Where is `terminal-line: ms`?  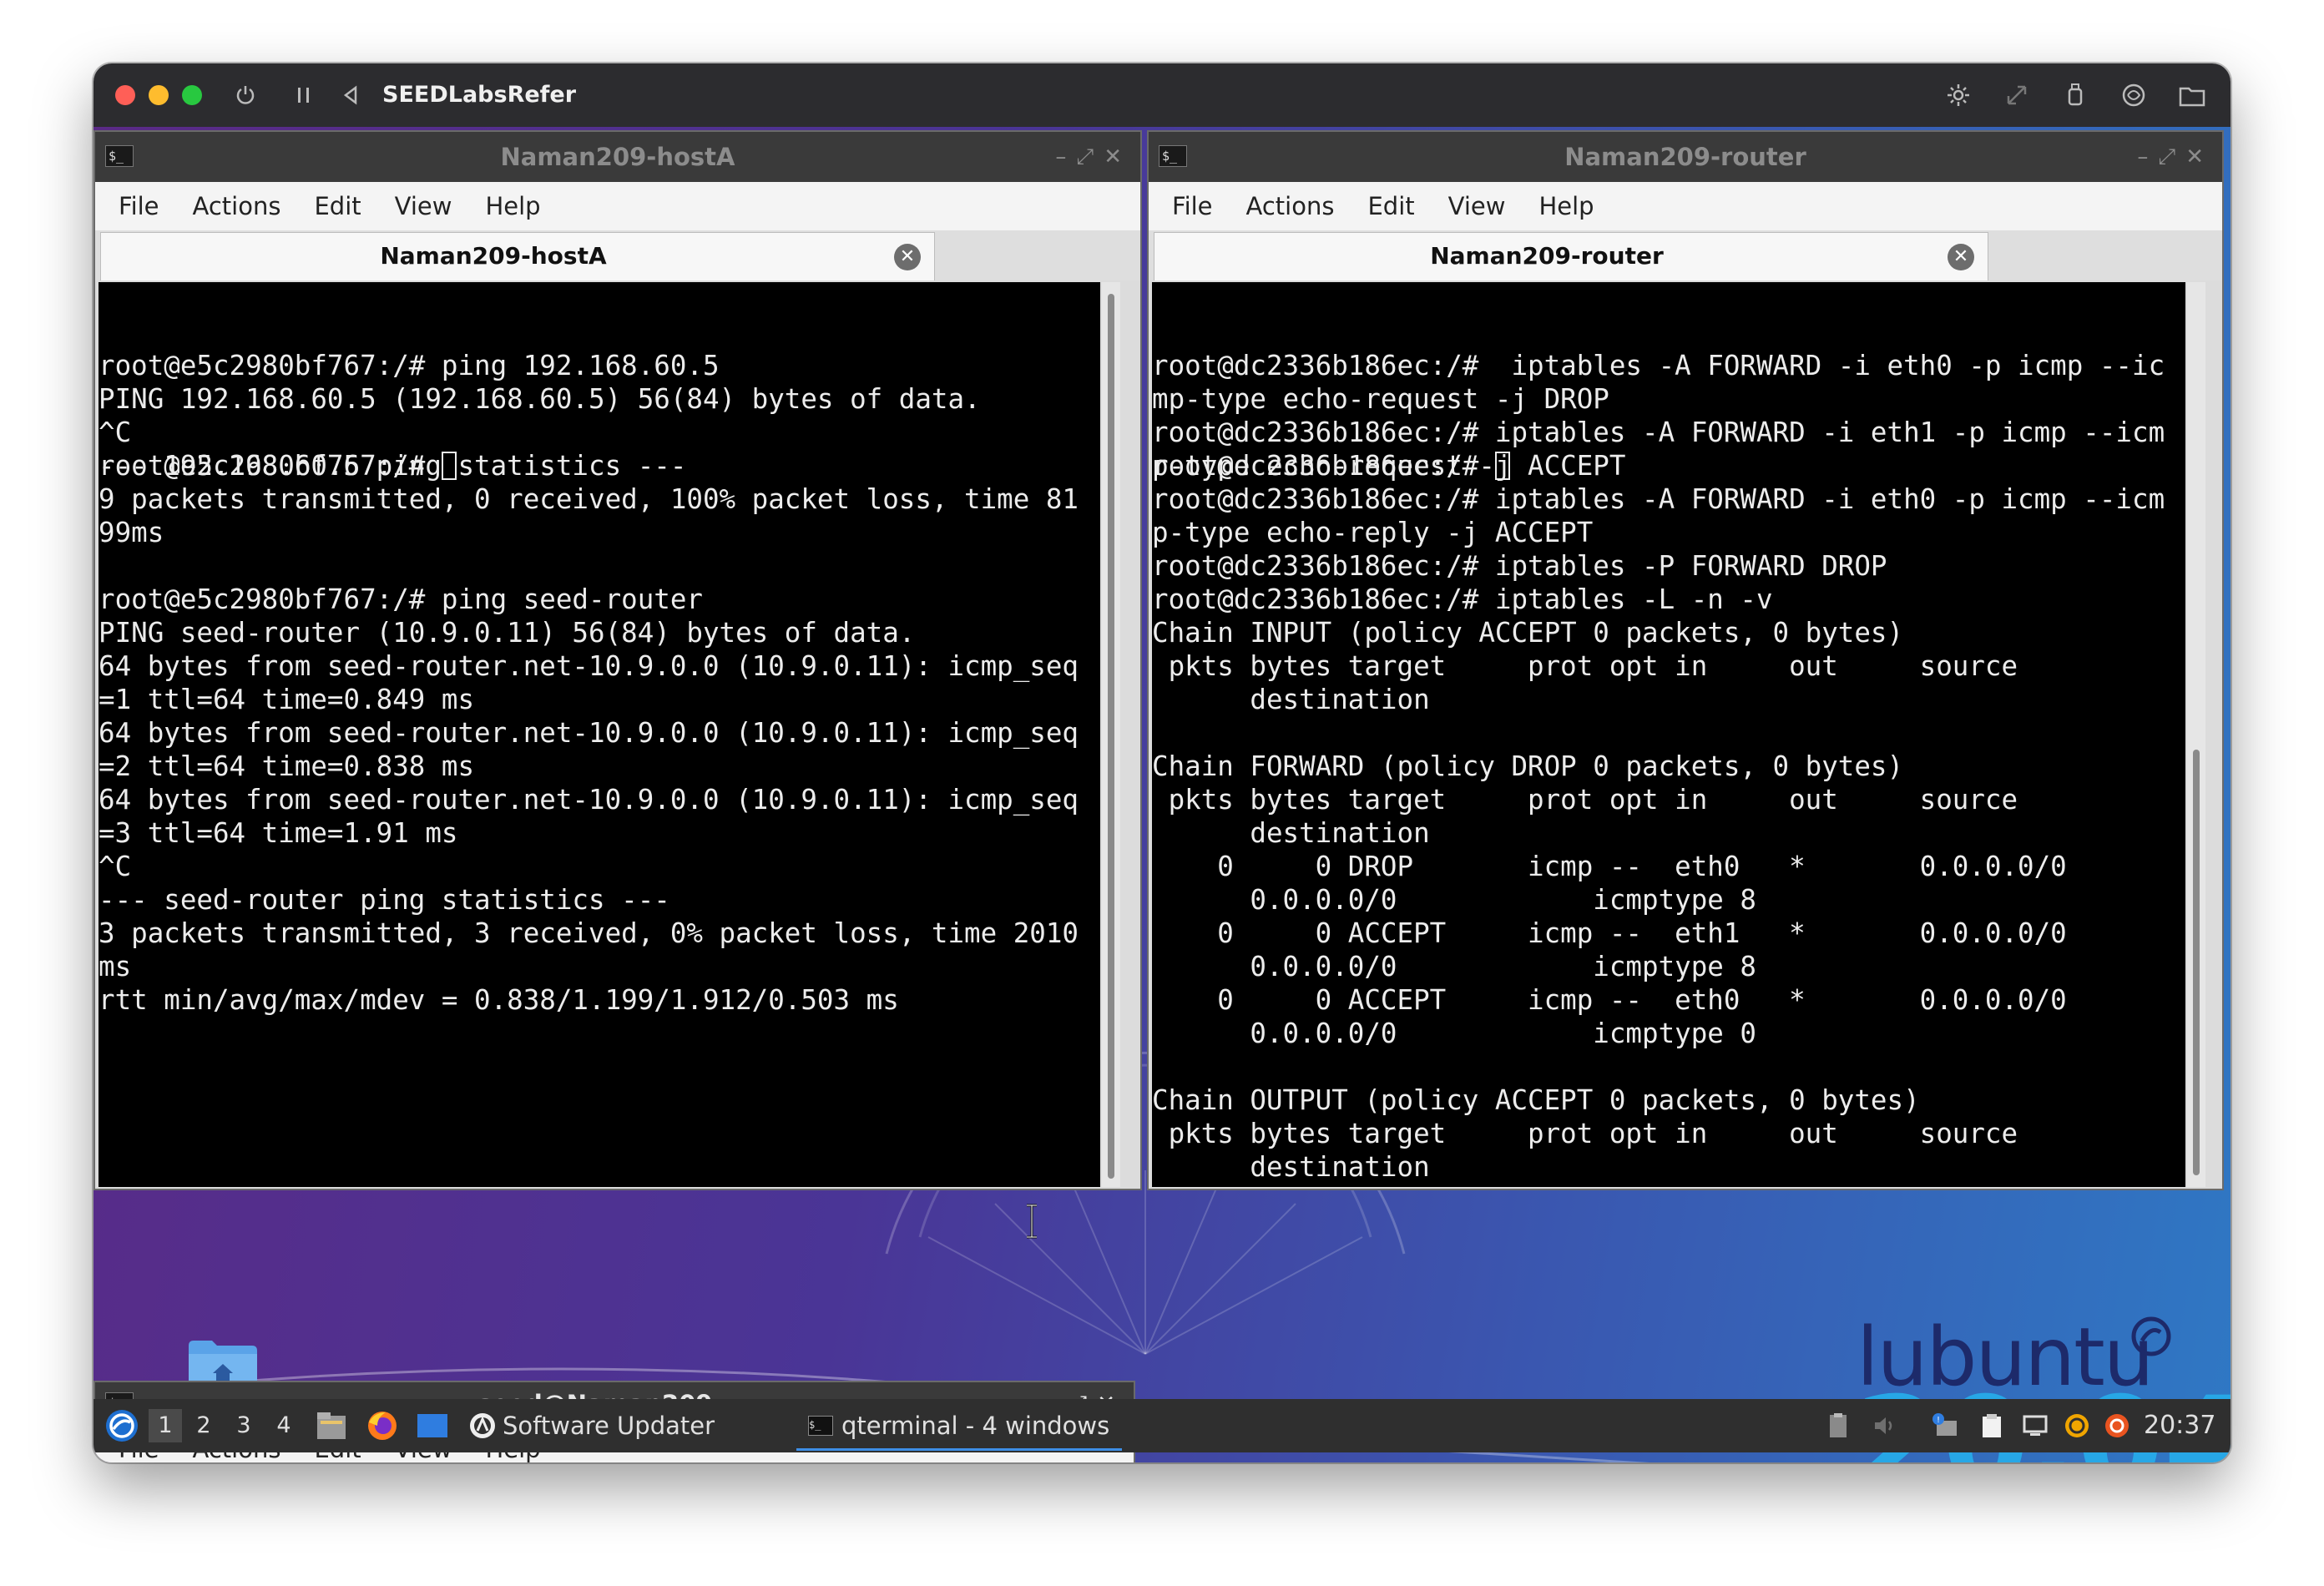 terminal-line: ms is located at coordinates (115, 966).